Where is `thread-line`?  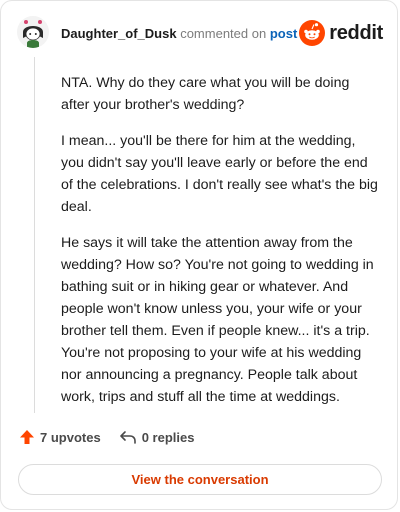
thread-line is located at coordinates (34, 235).